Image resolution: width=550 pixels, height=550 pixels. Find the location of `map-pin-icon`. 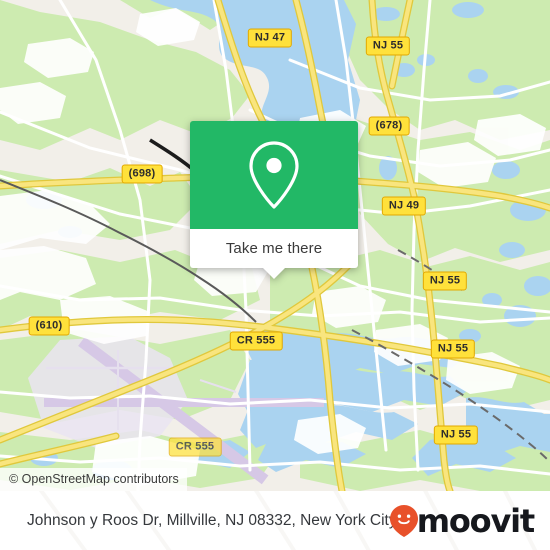

map-pin-icon is located at coordinates (274, 175).